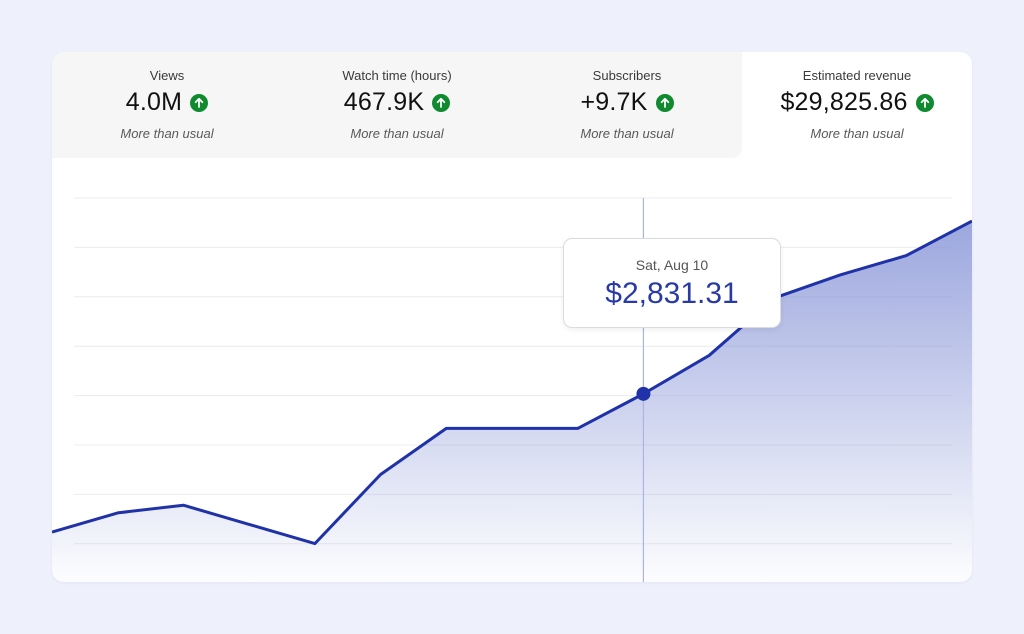 This screenshot has width=1024, height=634. I want to click on tooltip-value: $2,831.31, so click(672, 293).